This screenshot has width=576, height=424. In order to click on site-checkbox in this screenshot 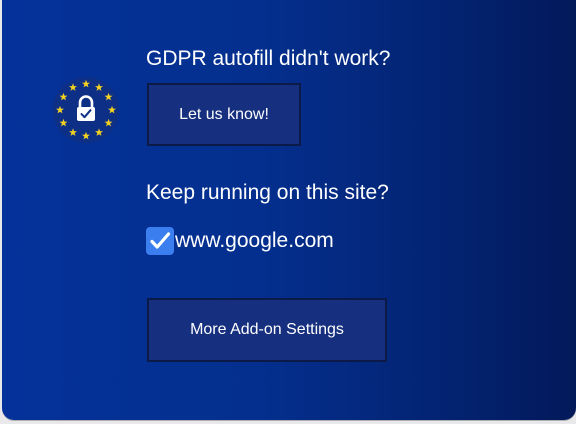, I will do `click(160, 241)`.